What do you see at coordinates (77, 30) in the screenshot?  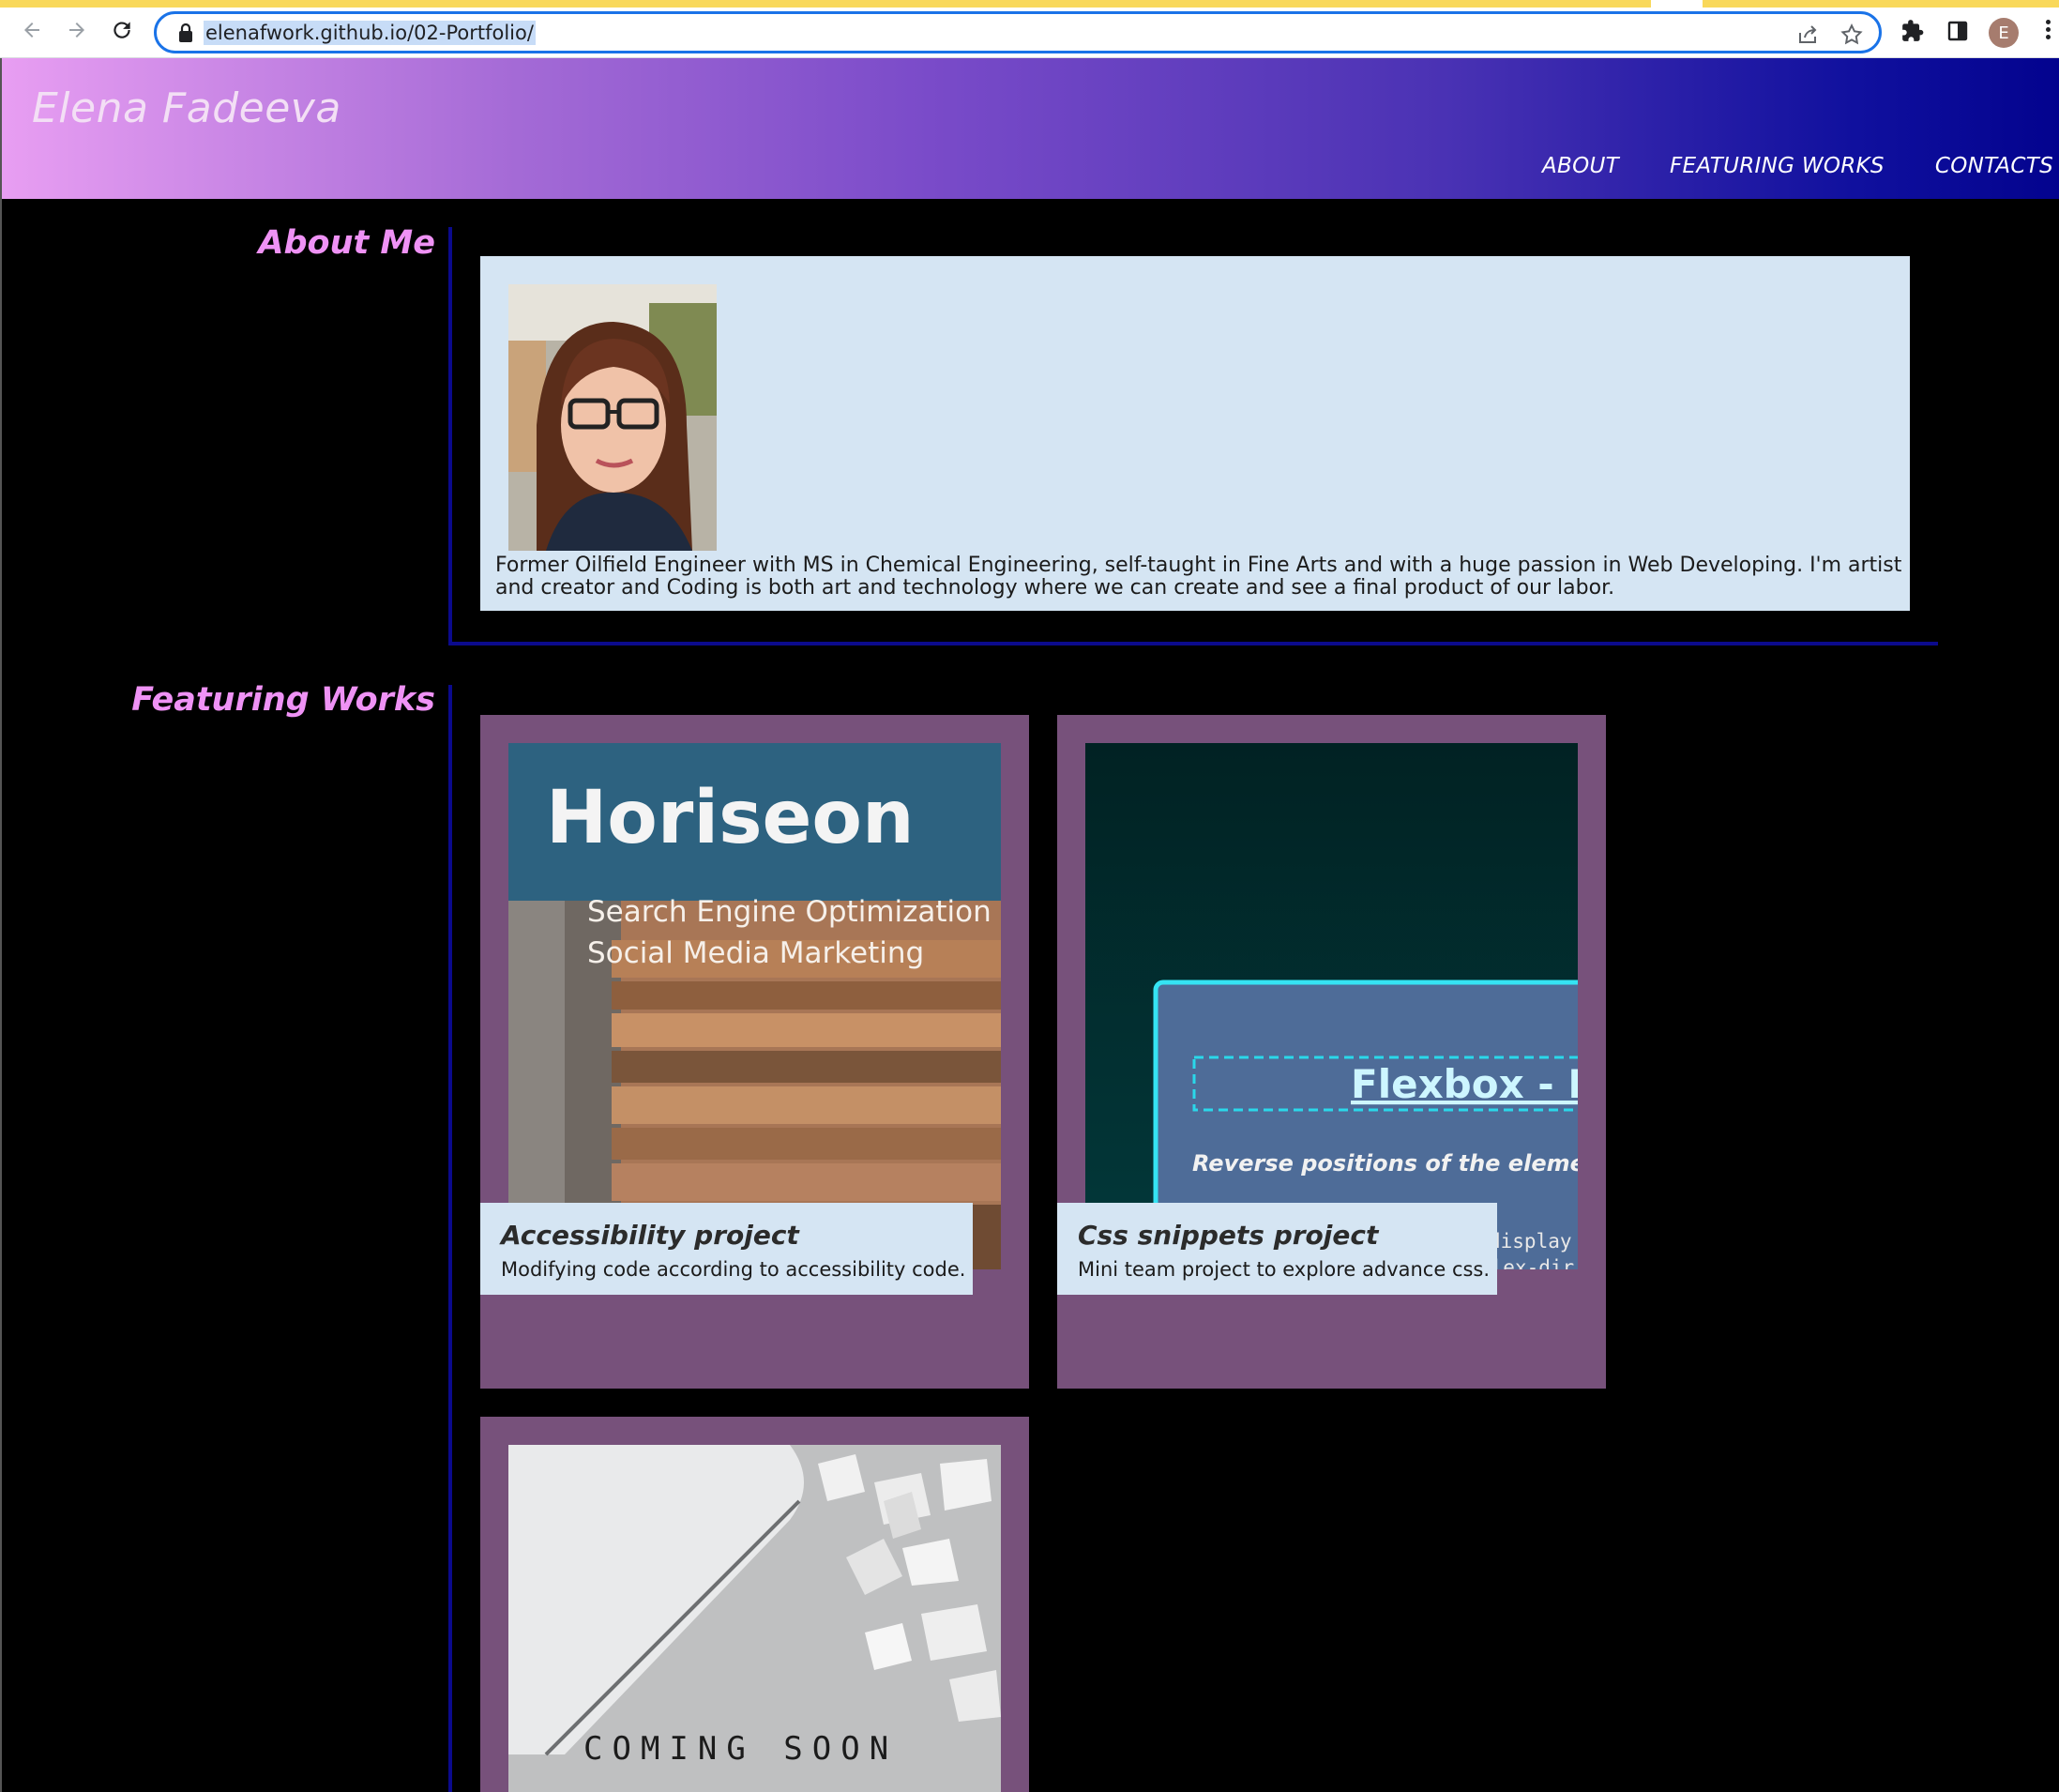 I see `forward-arrow-icon` at bounding box center [77, 30].